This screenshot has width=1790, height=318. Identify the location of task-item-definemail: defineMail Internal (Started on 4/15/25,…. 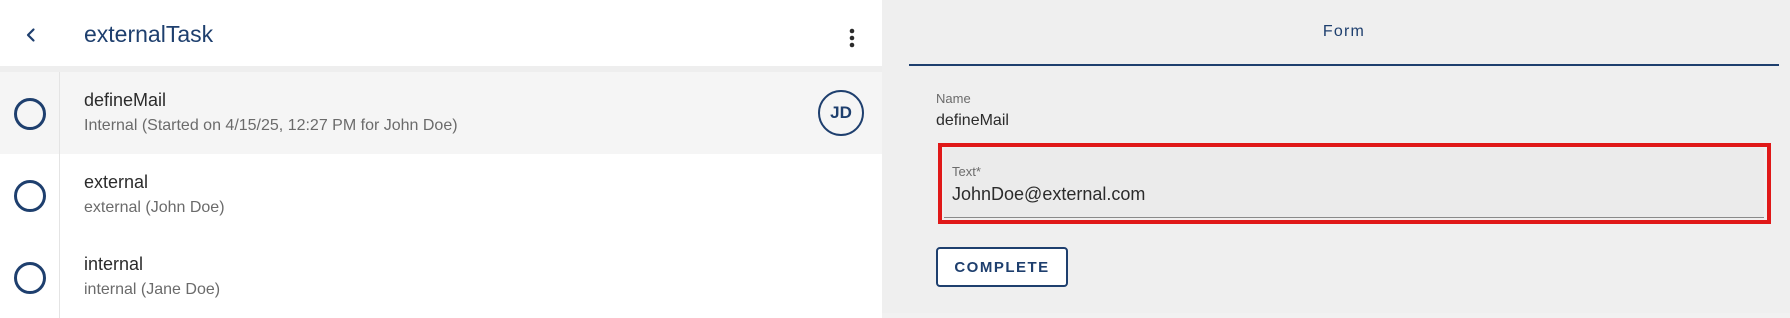
(441, 113).